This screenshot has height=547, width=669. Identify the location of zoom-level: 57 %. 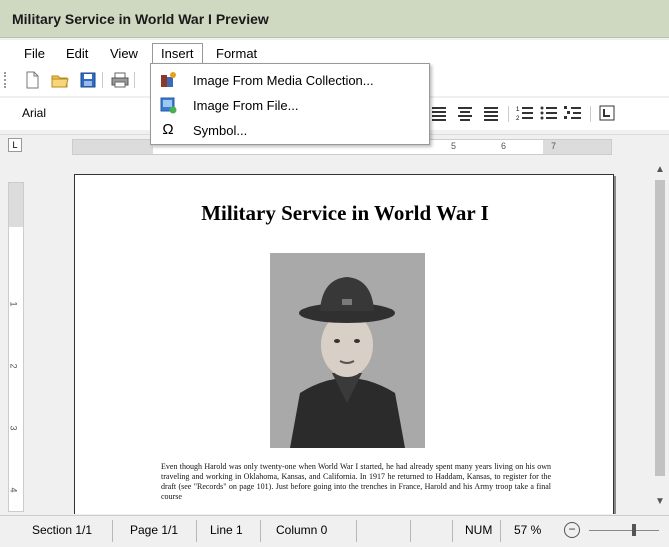
(528, 530).